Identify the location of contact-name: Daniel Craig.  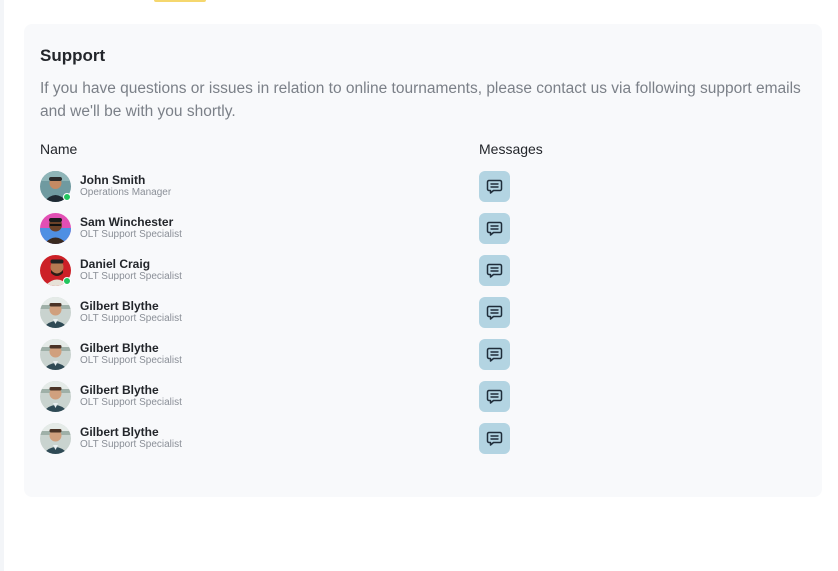
(115, 264).